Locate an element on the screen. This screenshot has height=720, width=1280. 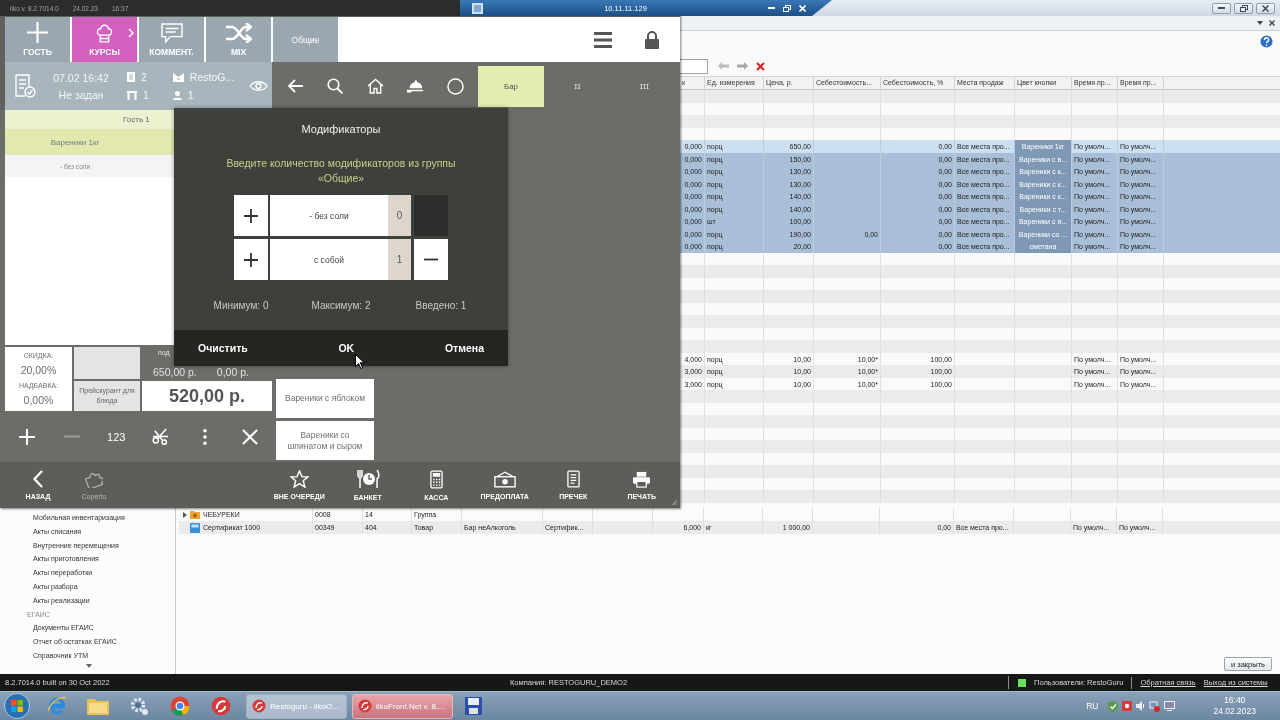
restore-button is located at coordinates (1243, 8).